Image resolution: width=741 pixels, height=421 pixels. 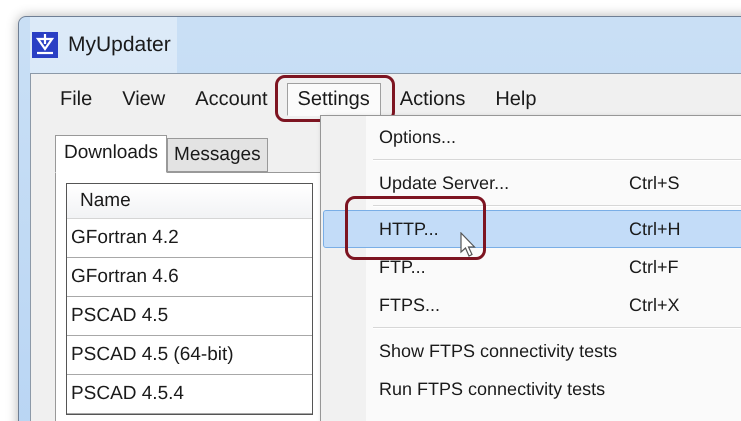 I want to click on menu-option: HTTP... Ctrl+H, so click(x=532, y=229).